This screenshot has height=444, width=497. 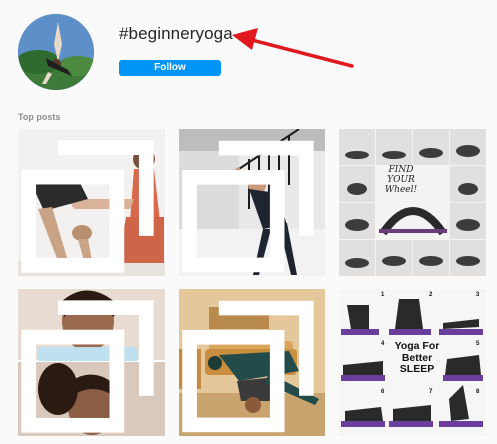 What do you see at coordinates (293, 48) in the screenshot?
I see `red-arrow-annotation` at bounding box center [293, 48].